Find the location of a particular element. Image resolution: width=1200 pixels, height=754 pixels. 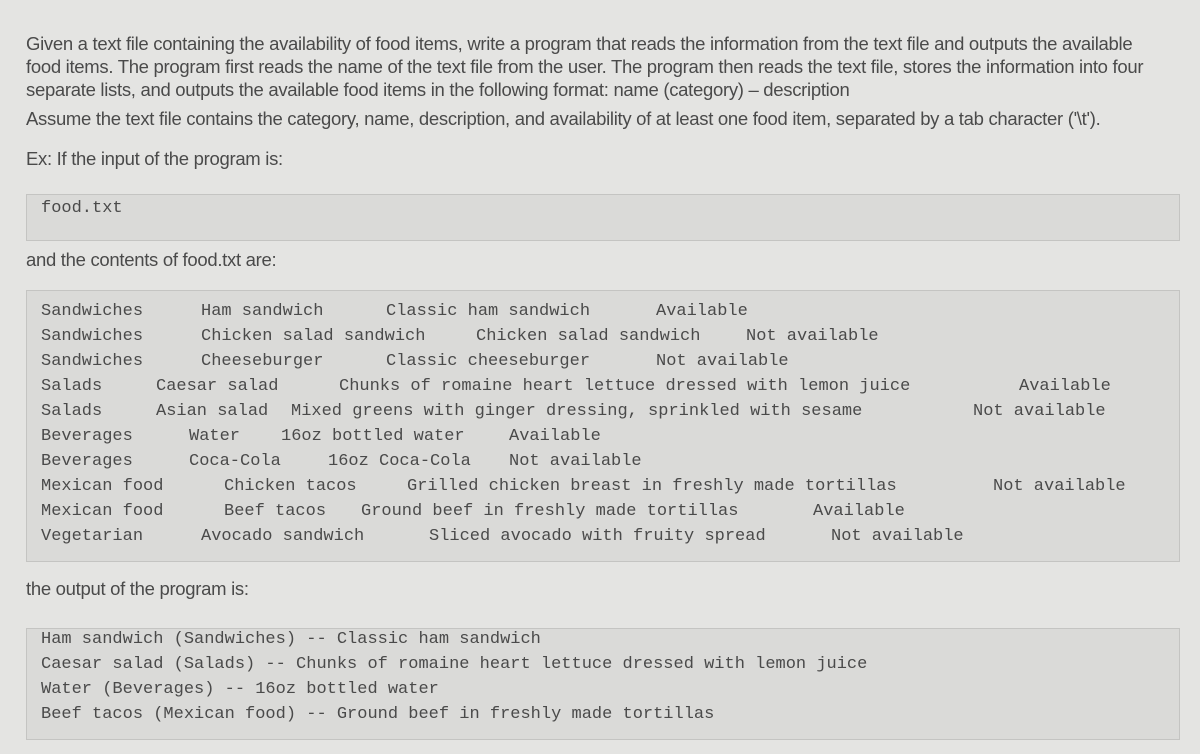

file-field-name: Water is located at coordinates (215, 436).